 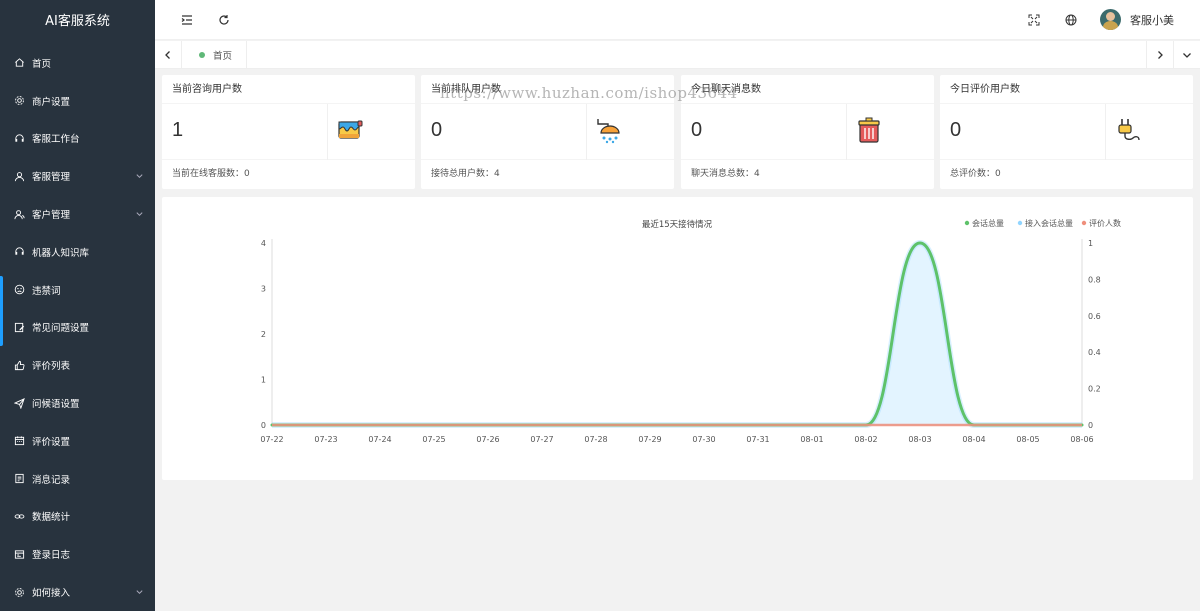 I want to click on stat-card-consulting: 当前咨询用户数 1 当前在线客服数：0, so click(x=288, y=132).